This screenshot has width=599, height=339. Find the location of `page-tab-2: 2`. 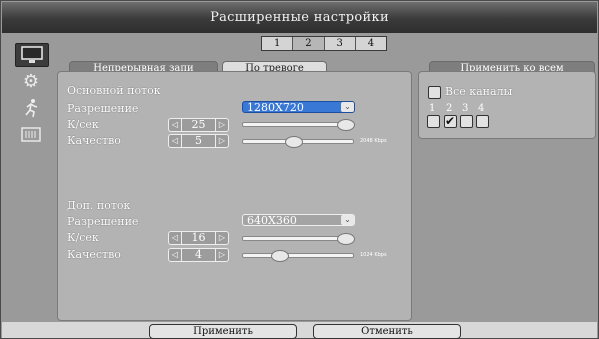

page-tab-2: 2 is located at coordinates (309, 43).